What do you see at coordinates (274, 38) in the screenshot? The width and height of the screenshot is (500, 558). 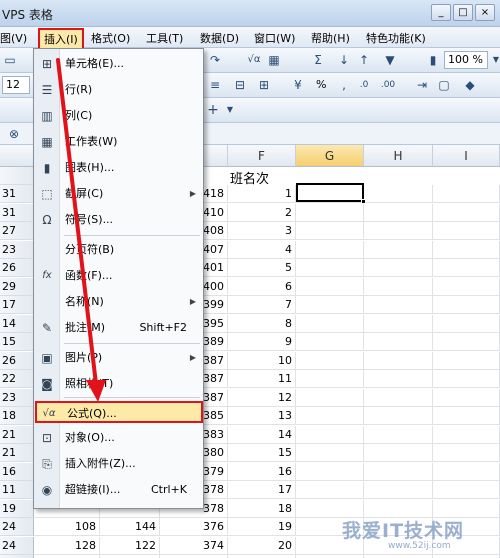 I see `menu-5: 窗口(W)` at bounding box center [274, 38].